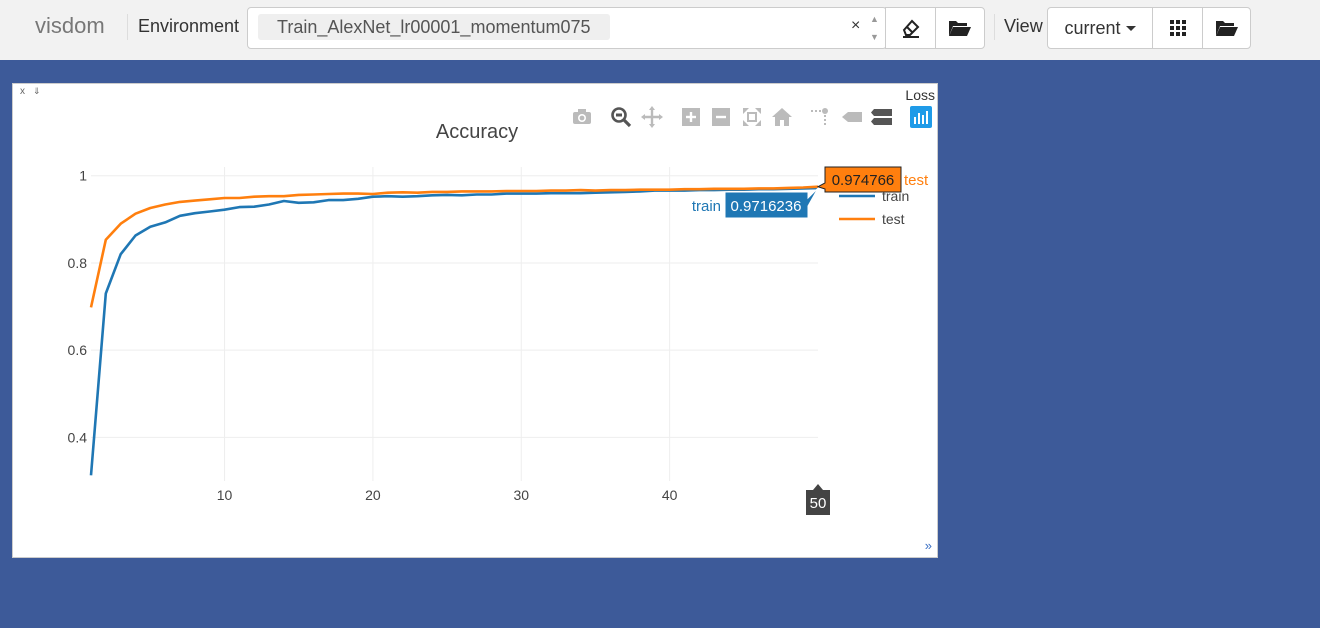 This screenshot has width=1320, height=628. What do you see at coordinates (670, 495) in the screenshot?
I see `x-tick-label: 40` at bounding box center [670, 495].